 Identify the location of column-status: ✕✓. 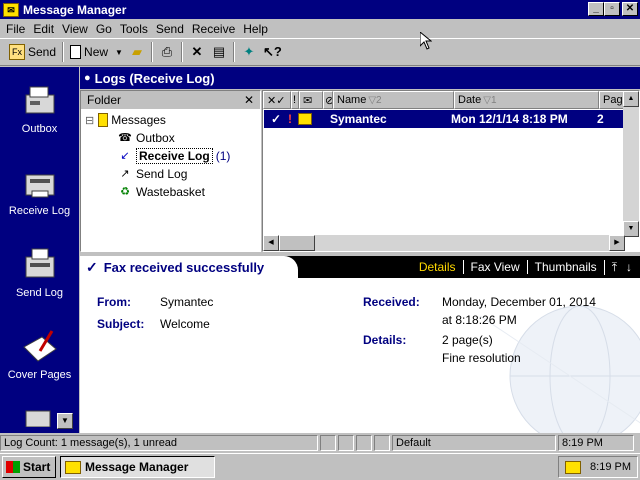
(277, 100).